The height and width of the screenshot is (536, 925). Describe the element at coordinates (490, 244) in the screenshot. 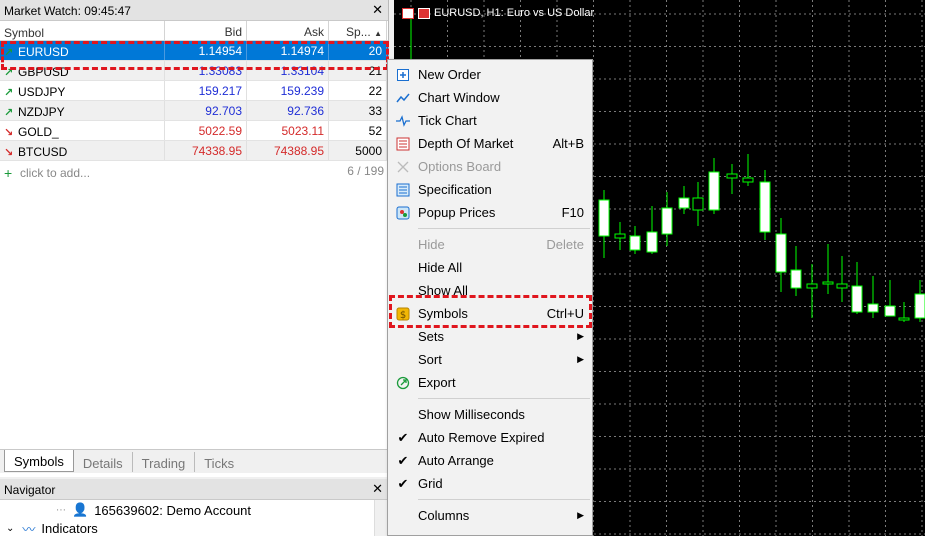

I see `menu-item-hide: Hide Delete` at that location.